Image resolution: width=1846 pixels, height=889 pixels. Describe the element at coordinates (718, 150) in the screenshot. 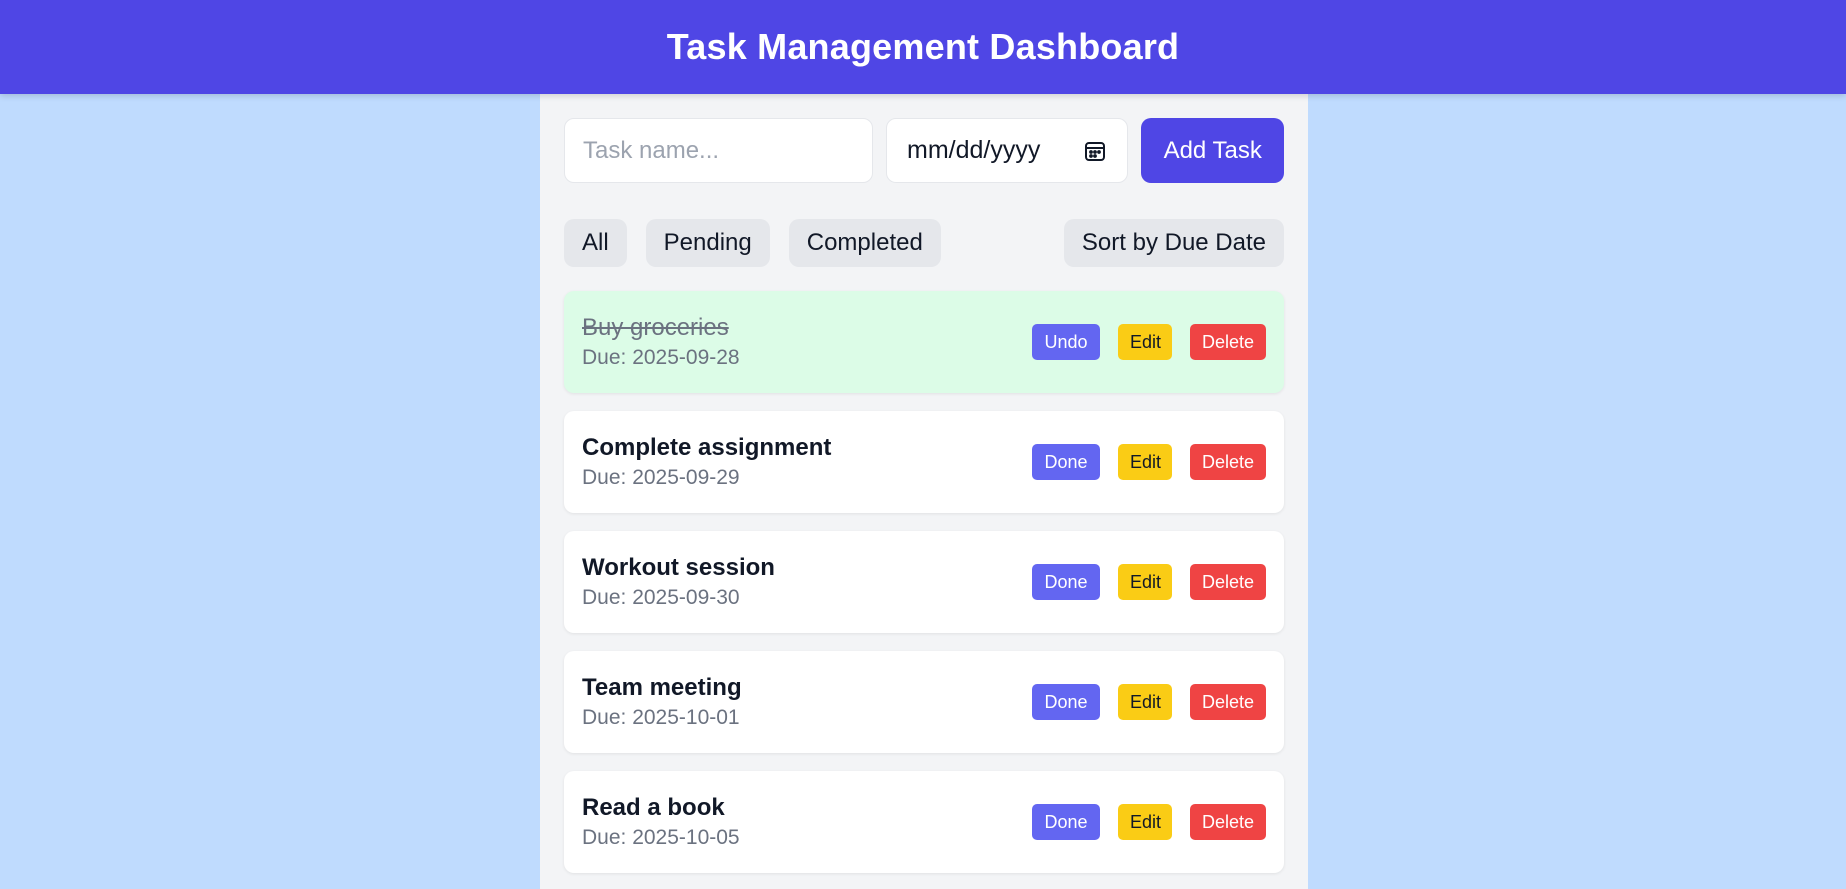

I see `task-name-input` at that location.